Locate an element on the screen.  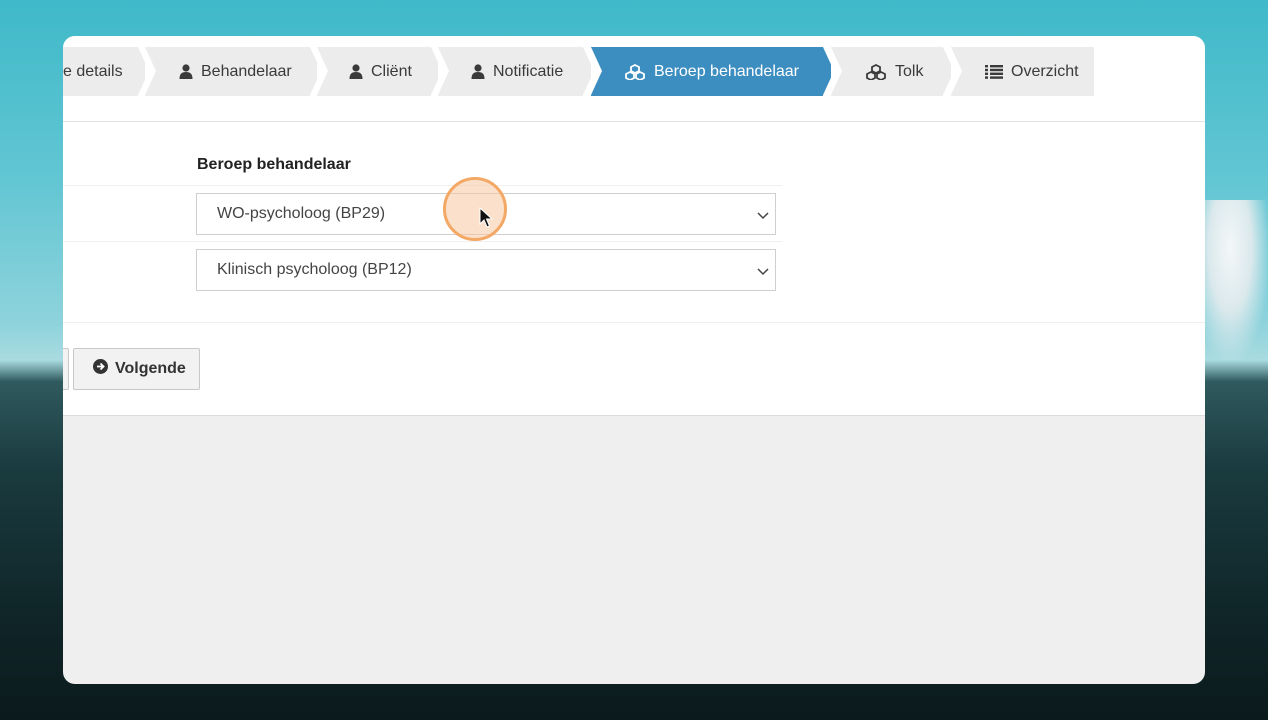
arrow-circle-right-icon is located at coordinates (100, 369).